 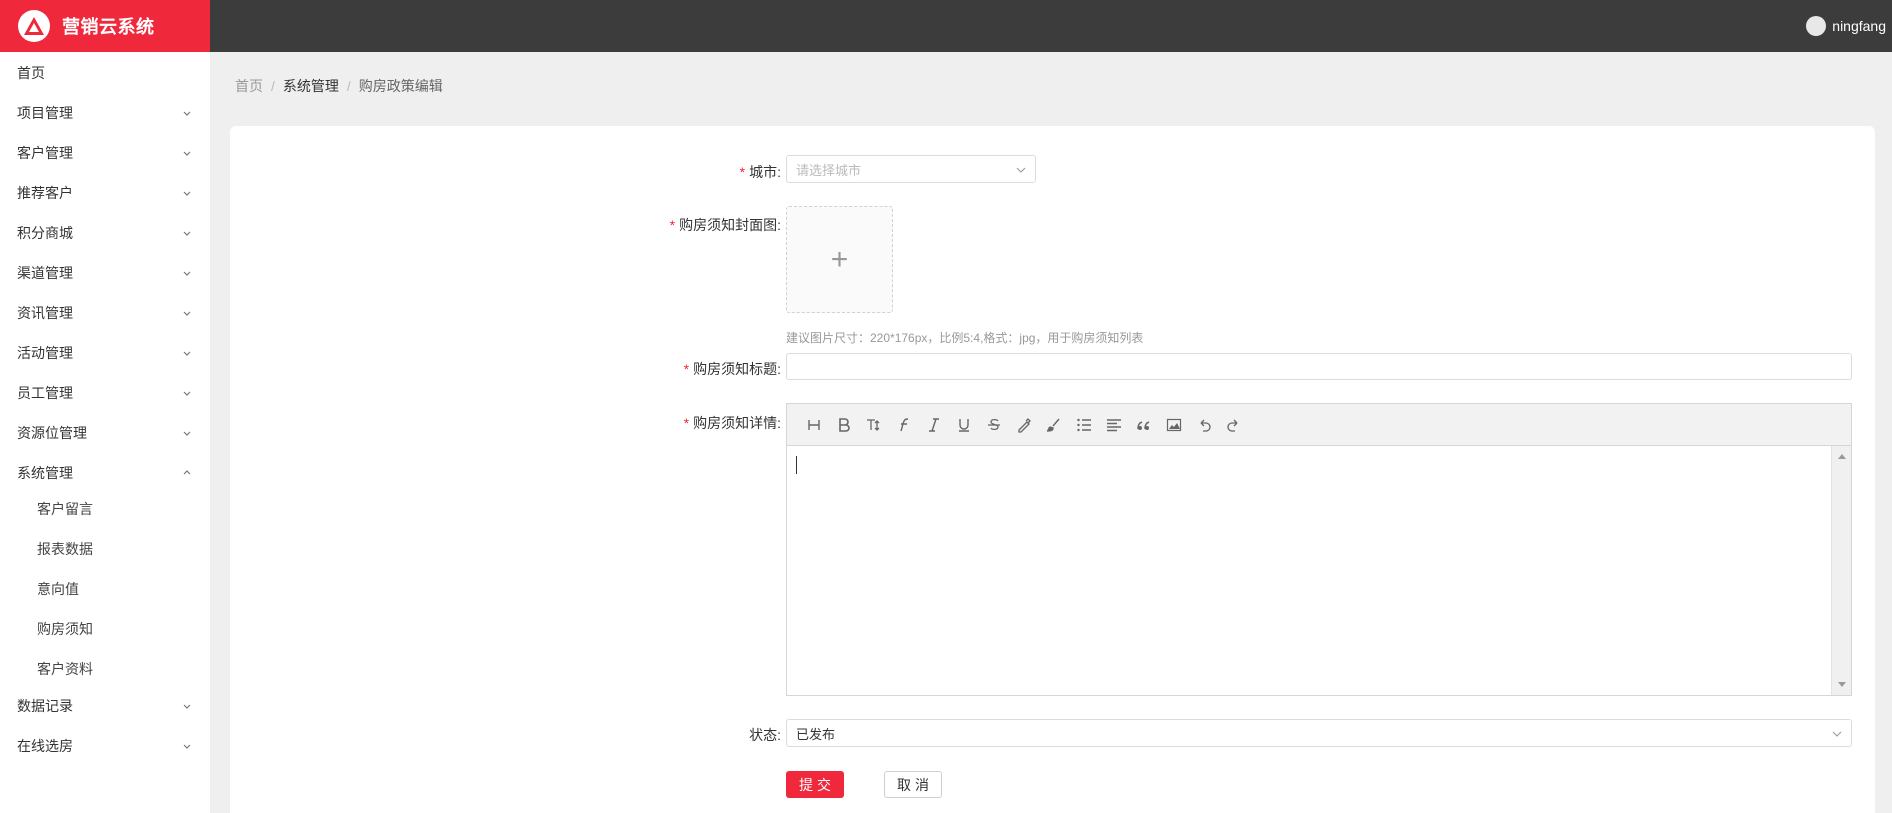 I want to click on sidebar-item-label: 首页, so click(x=31, y=73).